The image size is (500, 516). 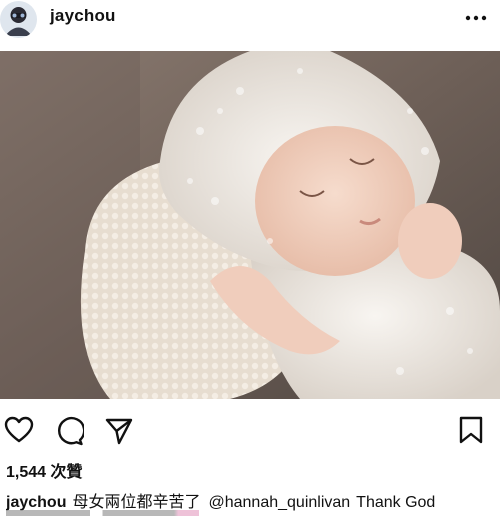 I want to click on username: jaychou, so click(x=83, y=16).